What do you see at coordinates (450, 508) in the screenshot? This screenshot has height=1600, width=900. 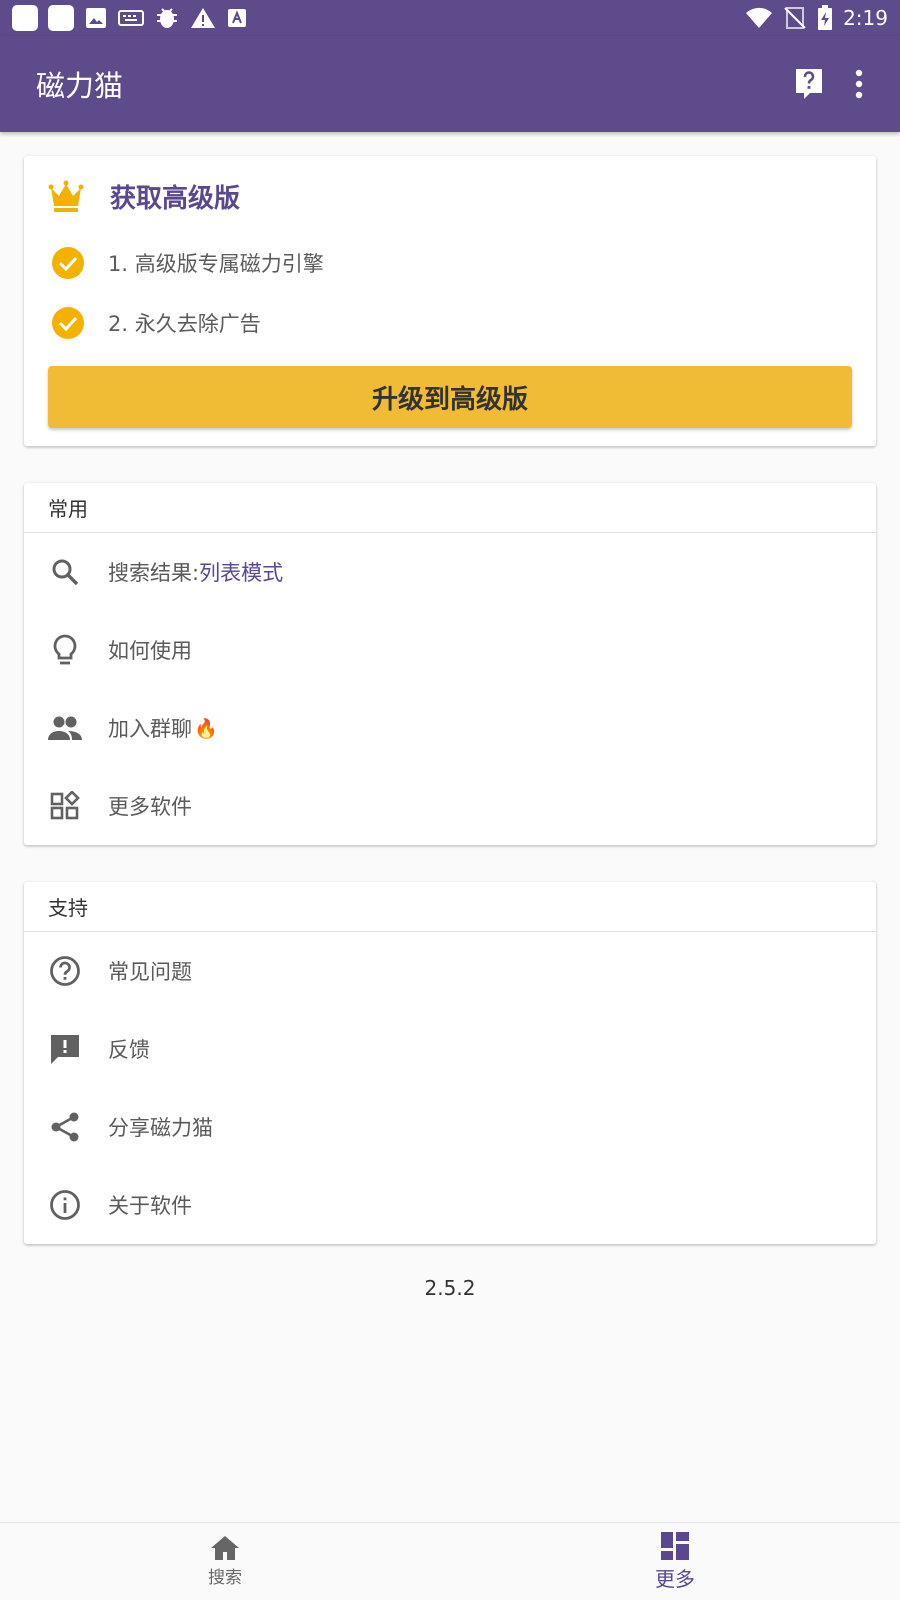 I see `section-header-common: 常用` at bounding box center [450, 508].